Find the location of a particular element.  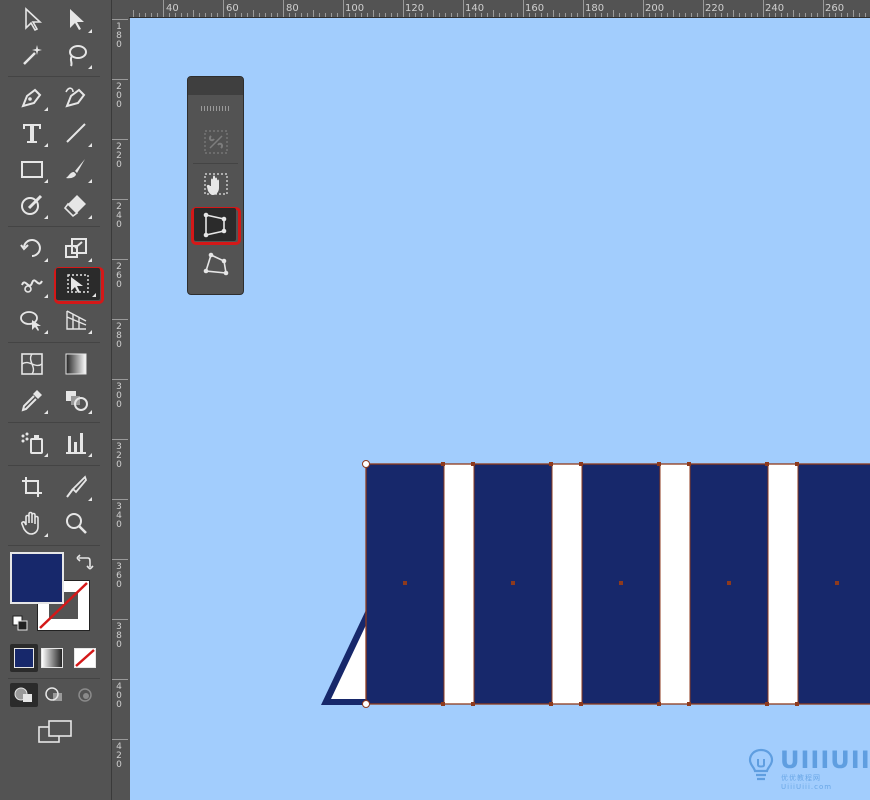

slice-knife-icon is located at coordinates (77, 486).